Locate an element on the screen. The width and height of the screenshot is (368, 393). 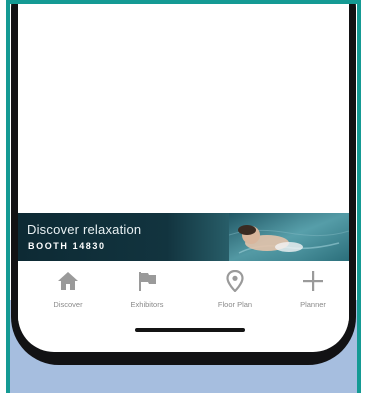
tab-planner-label: Planner is located at coordinates (313, 304).